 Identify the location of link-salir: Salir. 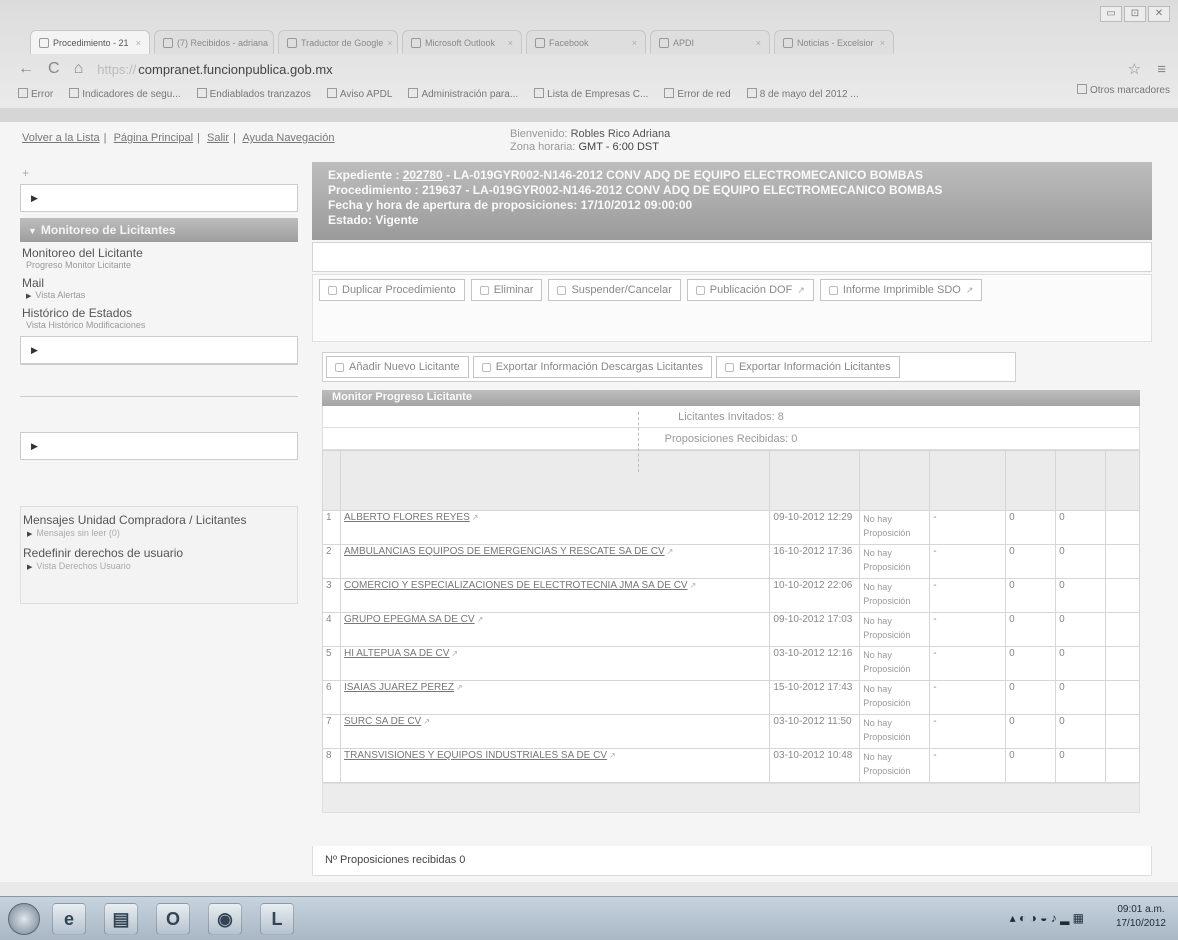
(218, 138).